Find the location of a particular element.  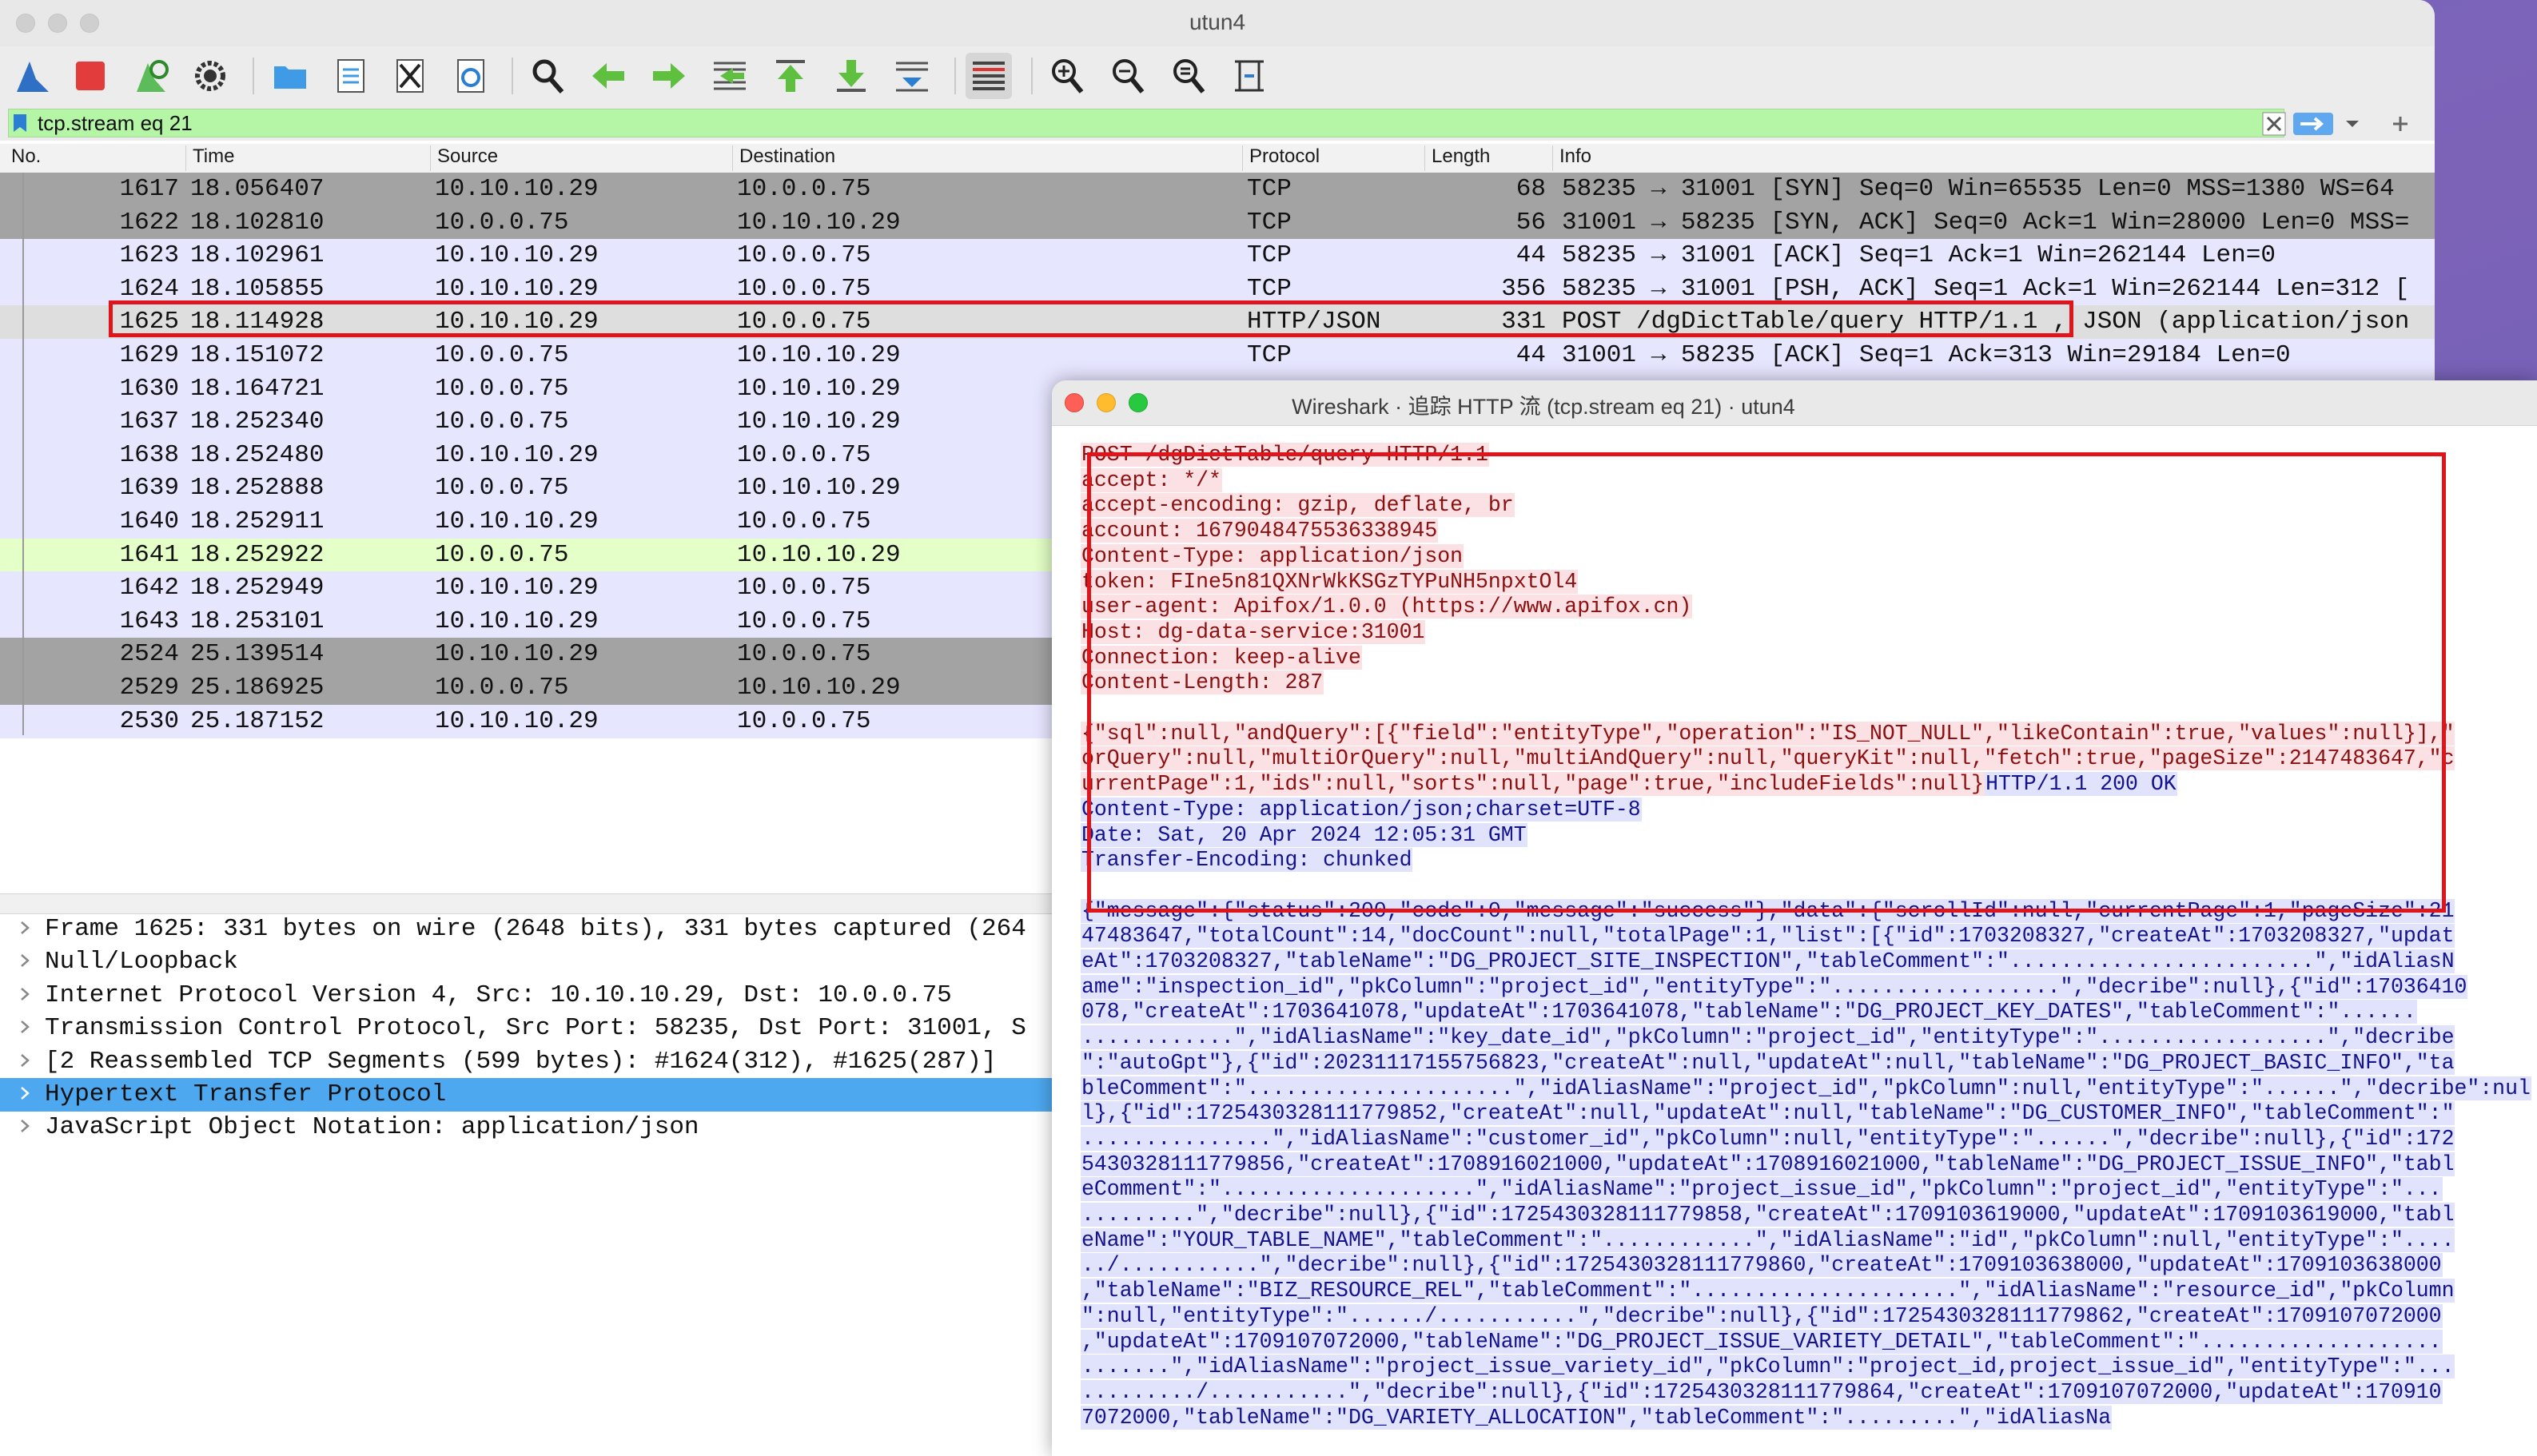

packet-cell-time: 18.252888 is located at coordinates (257, 488).